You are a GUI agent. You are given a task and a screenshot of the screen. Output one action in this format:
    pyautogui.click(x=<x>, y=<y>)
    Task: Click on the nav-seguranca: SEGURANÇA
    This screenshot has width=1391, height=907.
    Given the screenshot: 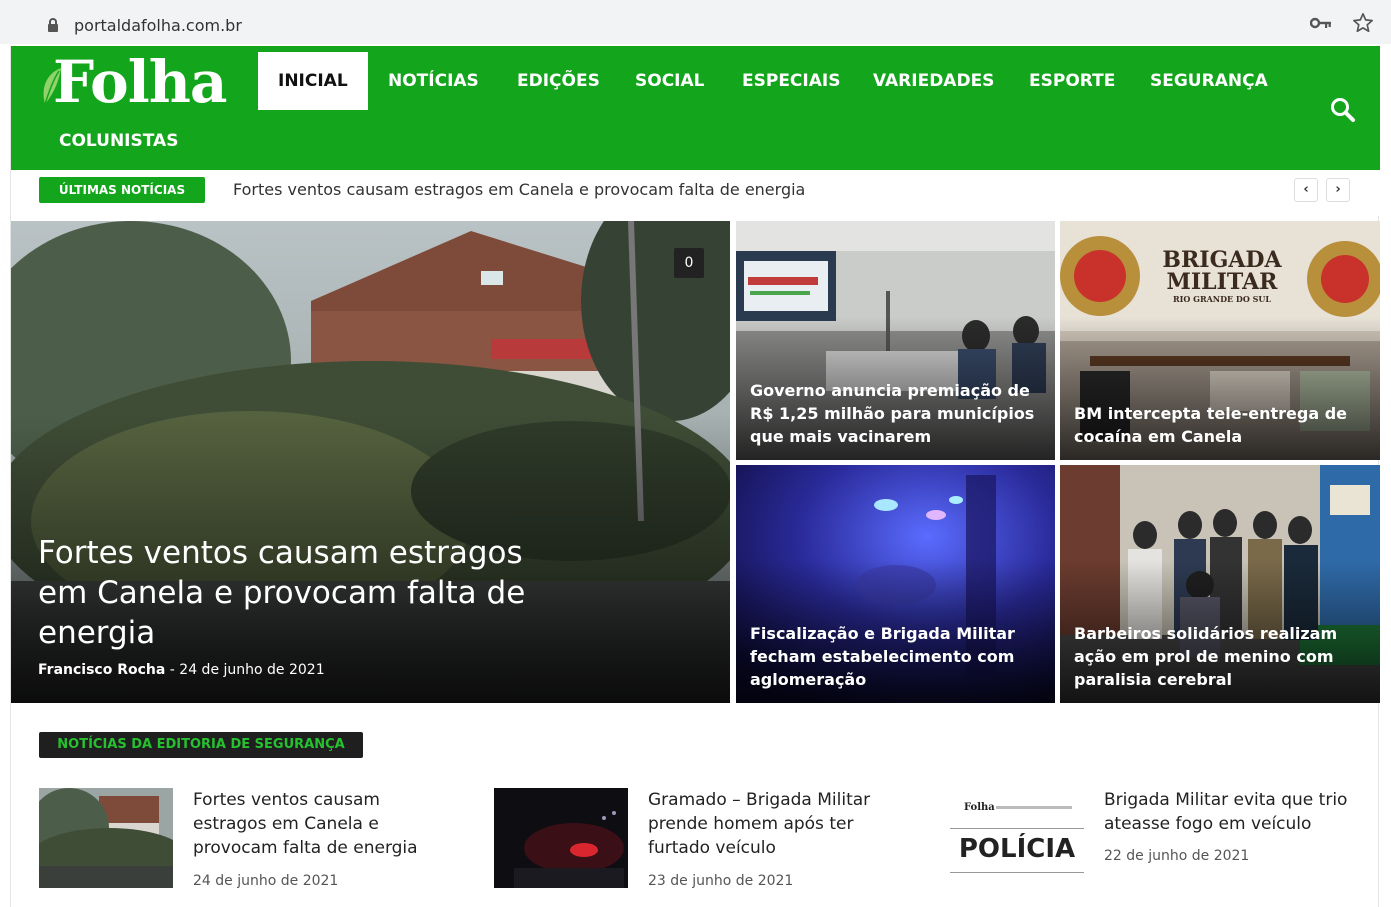 What is the action you would take?
    pyautogui.click(x=1209, y=81)
    